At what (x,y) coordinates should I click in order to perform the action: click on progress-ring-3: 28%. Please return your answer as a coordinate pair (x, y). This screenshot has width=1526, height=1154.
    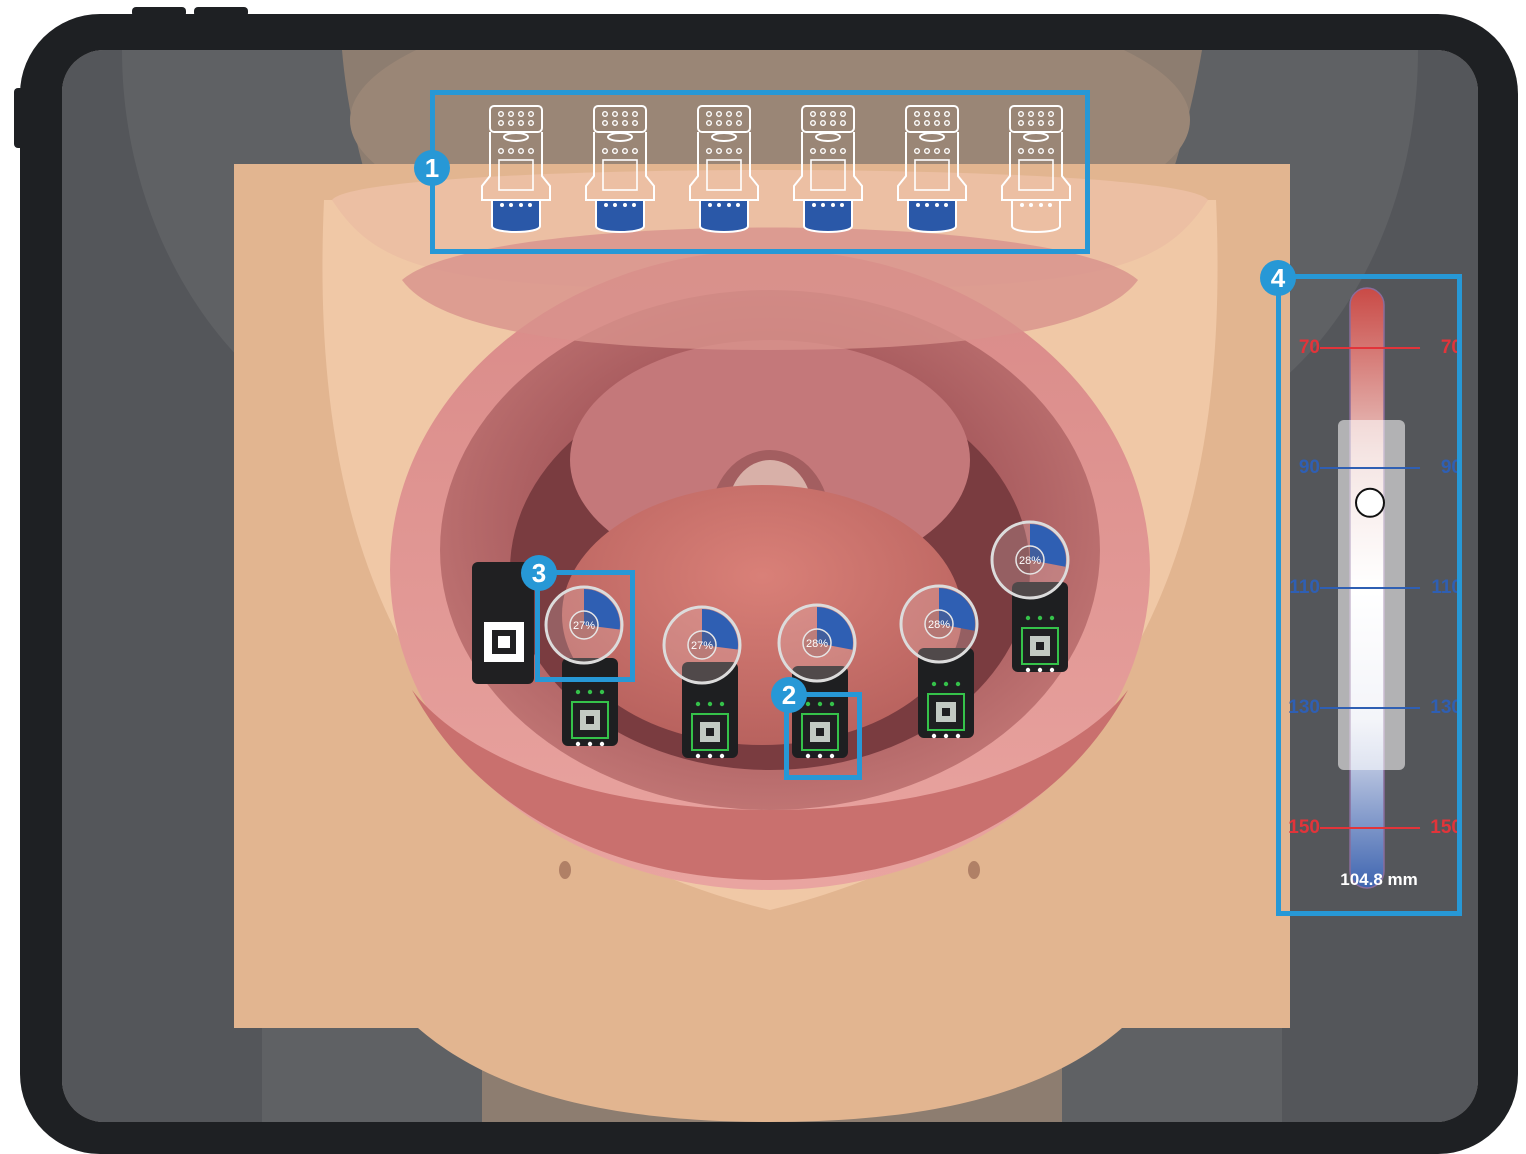
    Looking at the image, I should click on (817, 643).